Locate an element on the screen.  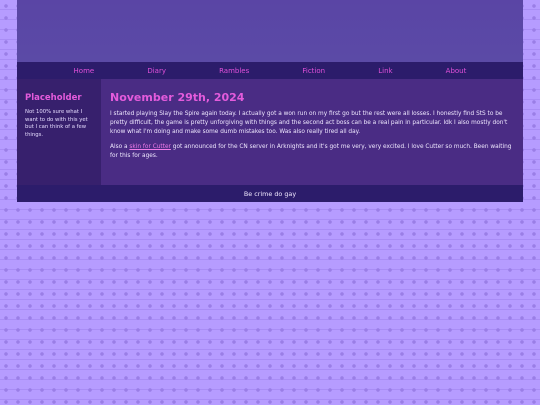
nav-diary-link: Diary is located at coordinates (156, 71).